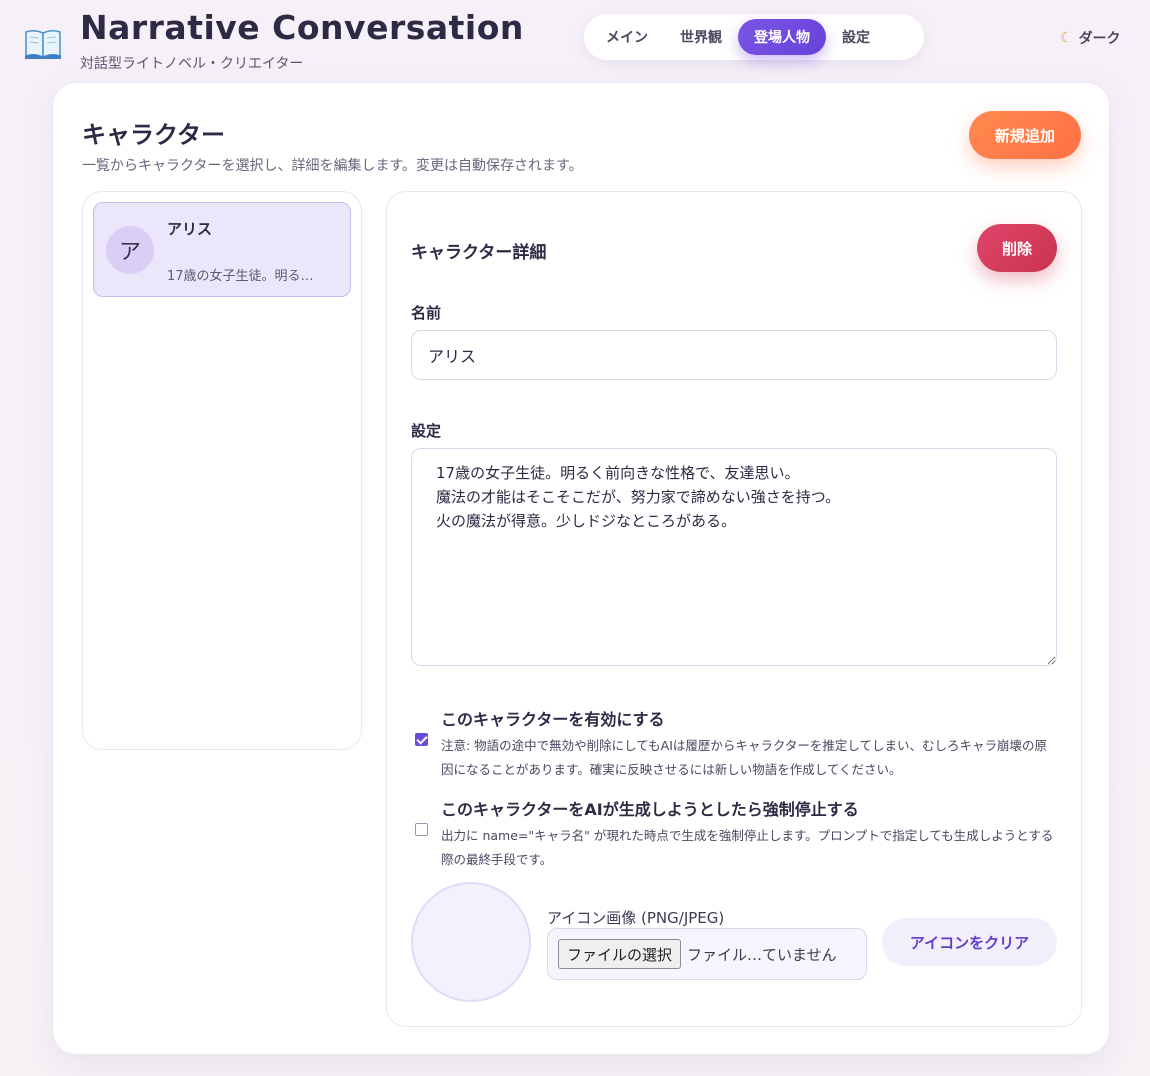 Image resolution: width=1150 pixels, height=1076 pixels. I want to click on tab-main: メイン, so click(627, 37).